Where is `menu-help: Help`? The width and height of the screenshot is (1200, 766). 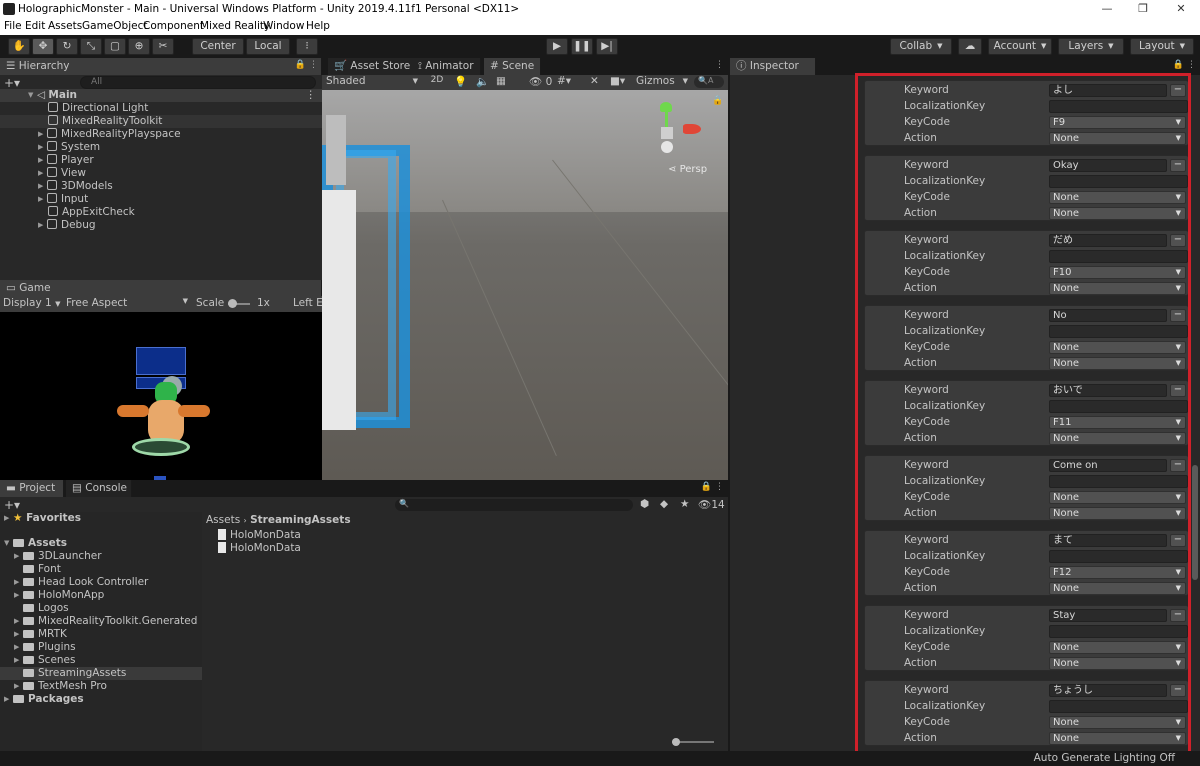
menu-help: Help is located at coordinates (318, 26).